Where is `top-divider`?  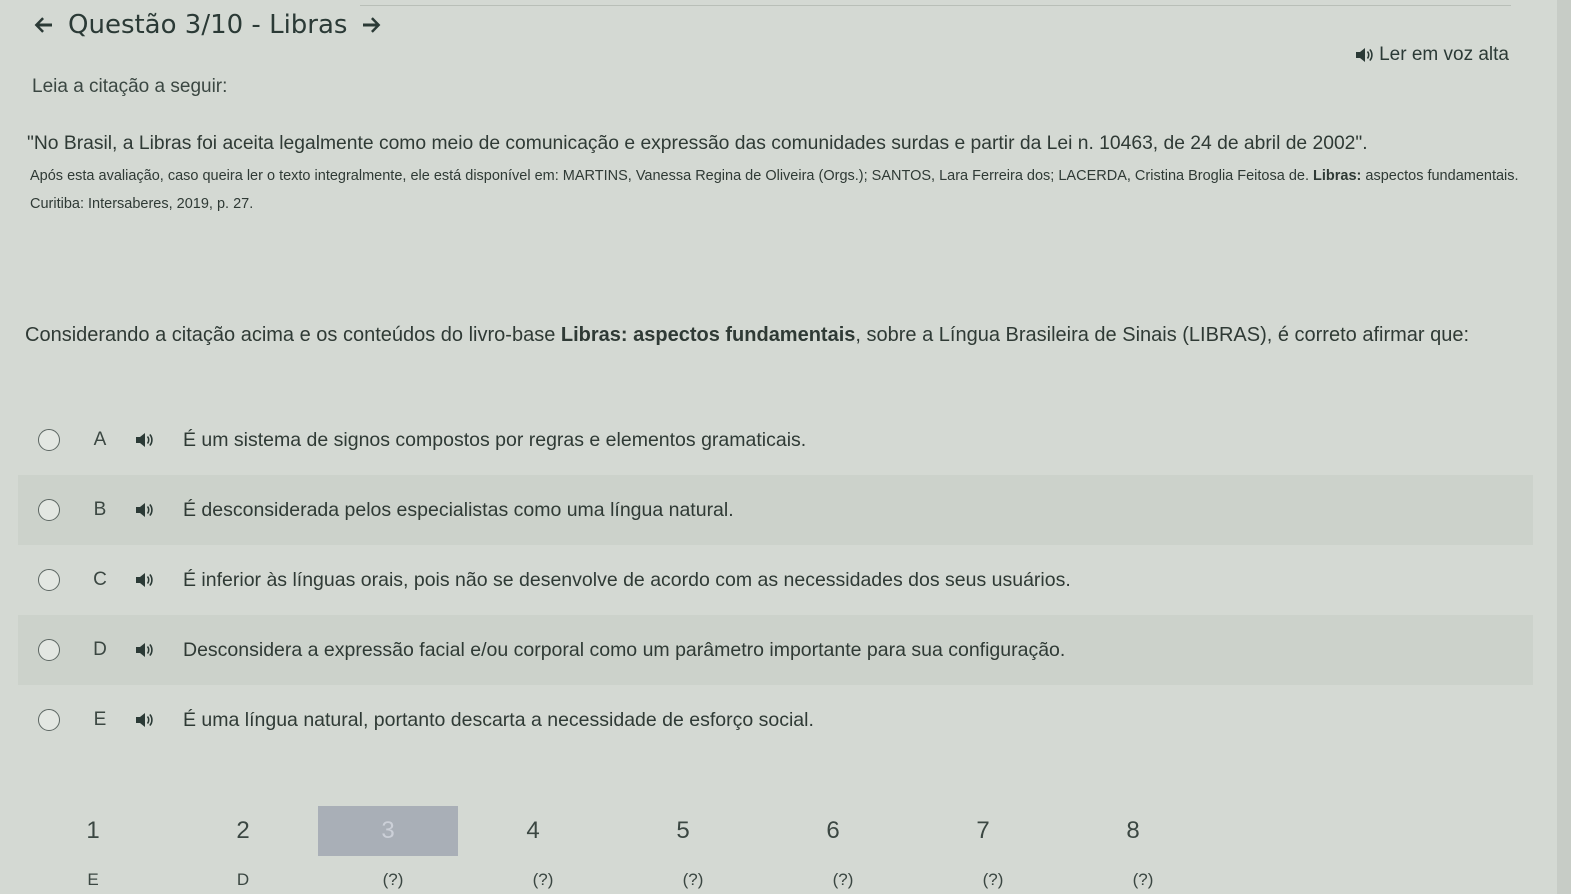
top-divider is located at coordinates (935, 5).